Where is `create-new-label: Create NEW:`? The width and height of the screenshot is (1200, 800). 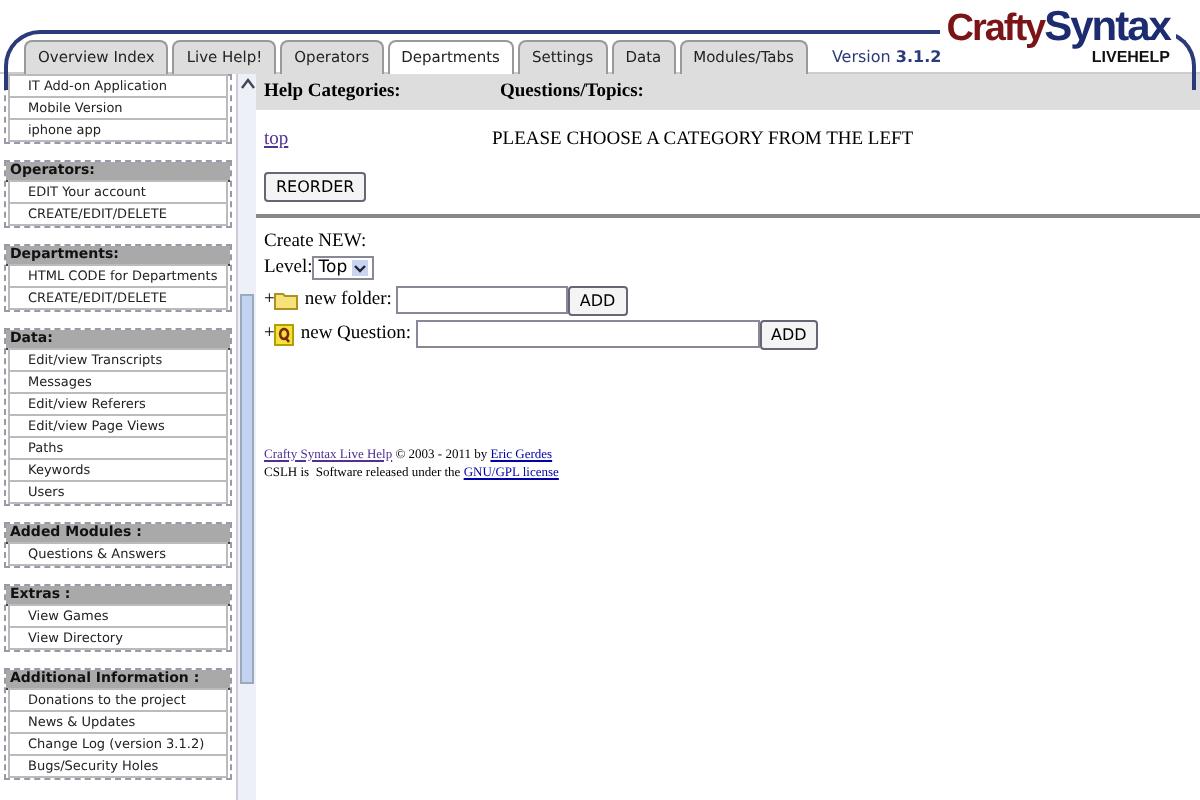
create-new-label: Create NEW: is located at coordinates (316, 242).